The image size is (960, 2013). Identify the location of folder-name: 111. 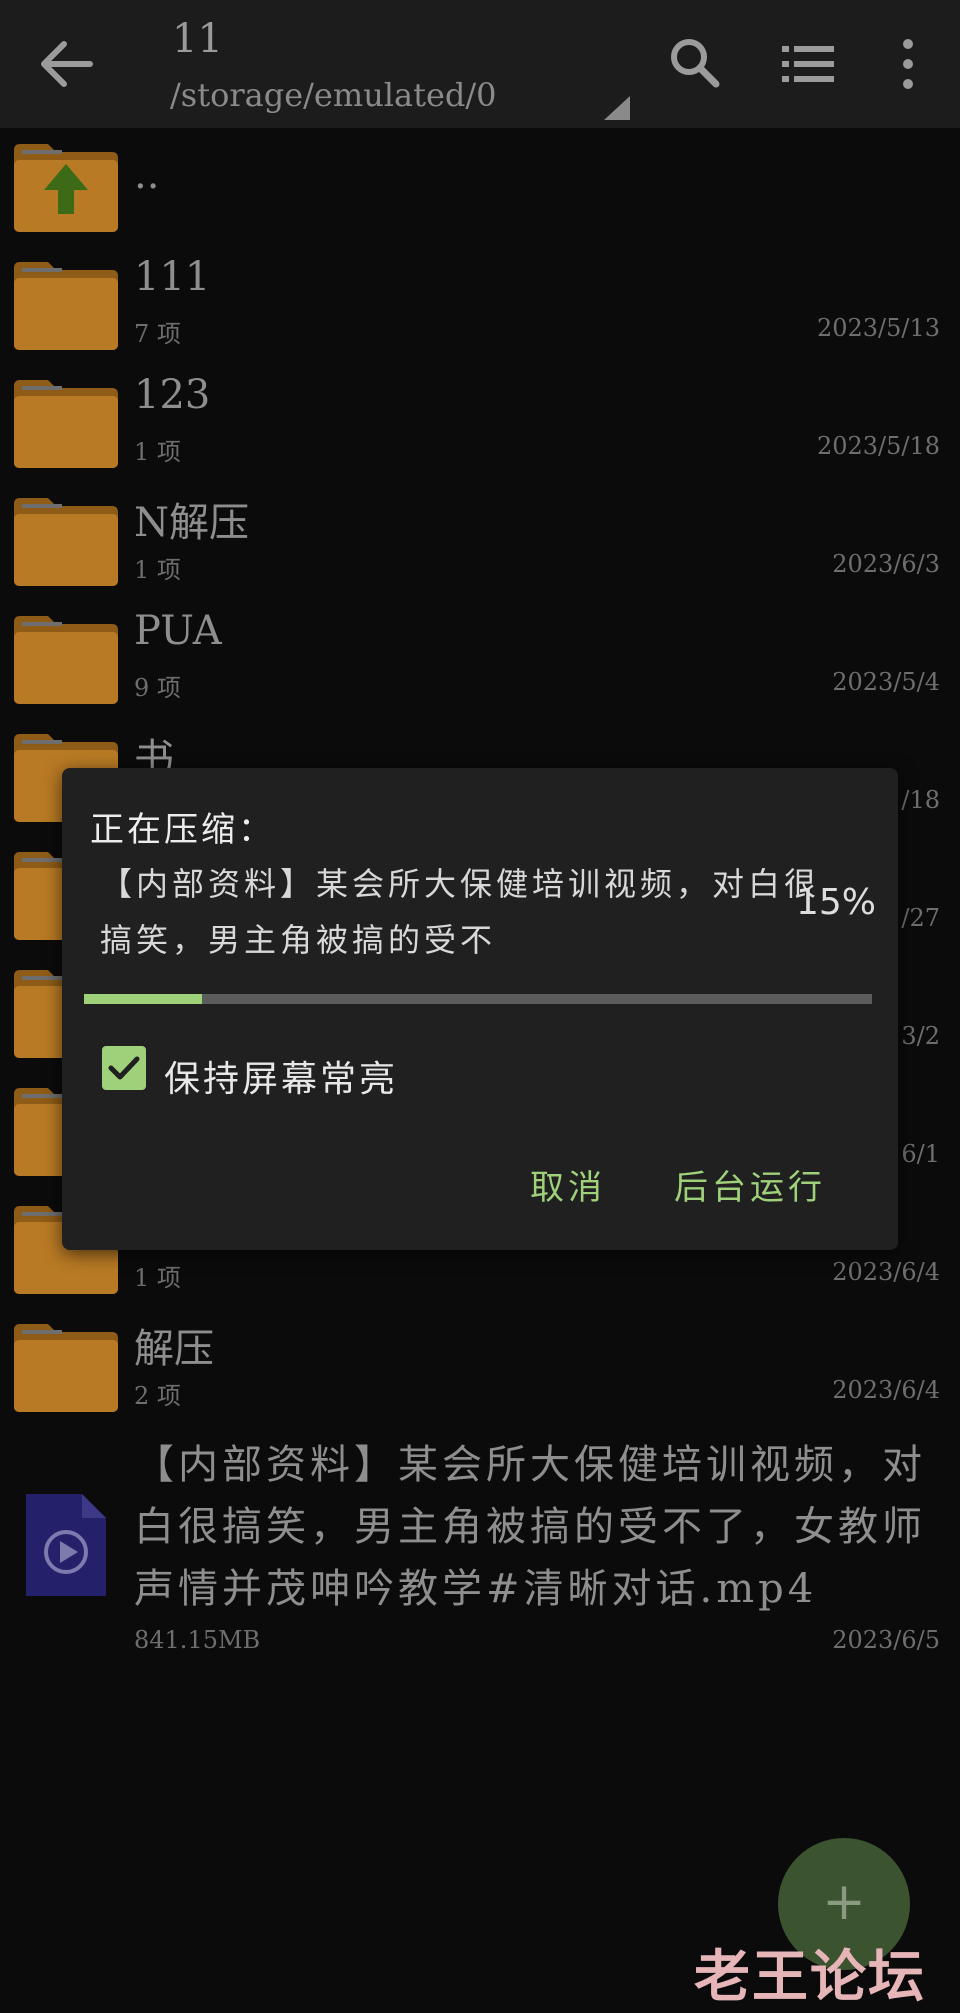
(172, 277).